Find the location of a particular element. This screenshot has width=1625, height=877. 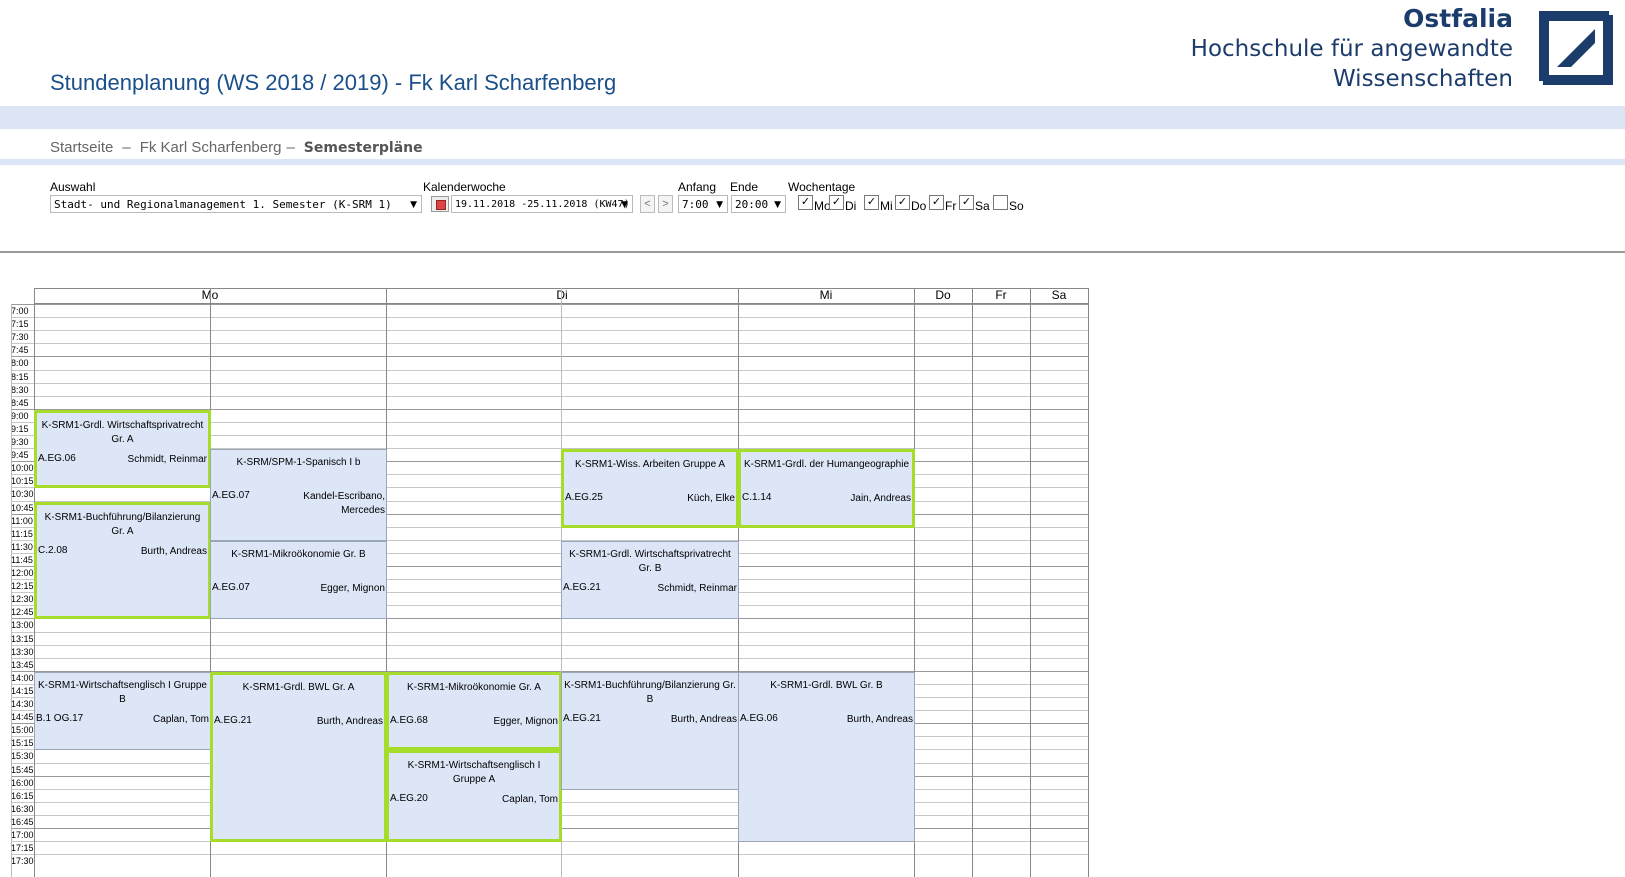

time-label: 8:45 is located at coordinates (22, 402).